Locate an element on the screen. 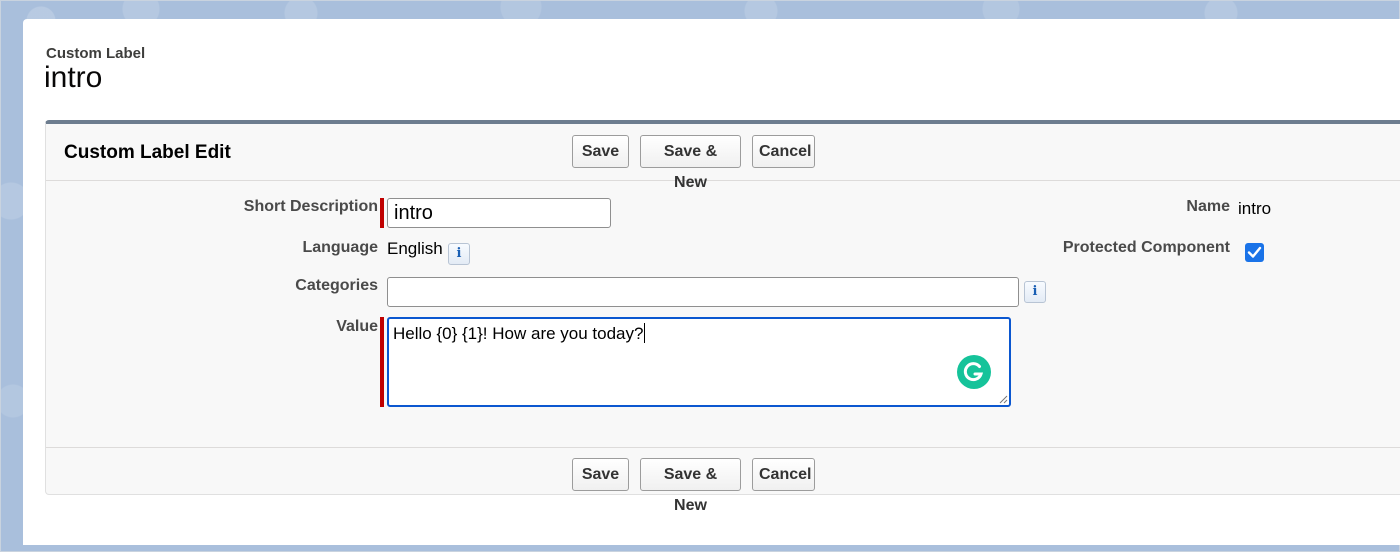 This screenshot has height=553, width=1400. page-eyebrow: Custom Label is located at coordinates (96, 53).